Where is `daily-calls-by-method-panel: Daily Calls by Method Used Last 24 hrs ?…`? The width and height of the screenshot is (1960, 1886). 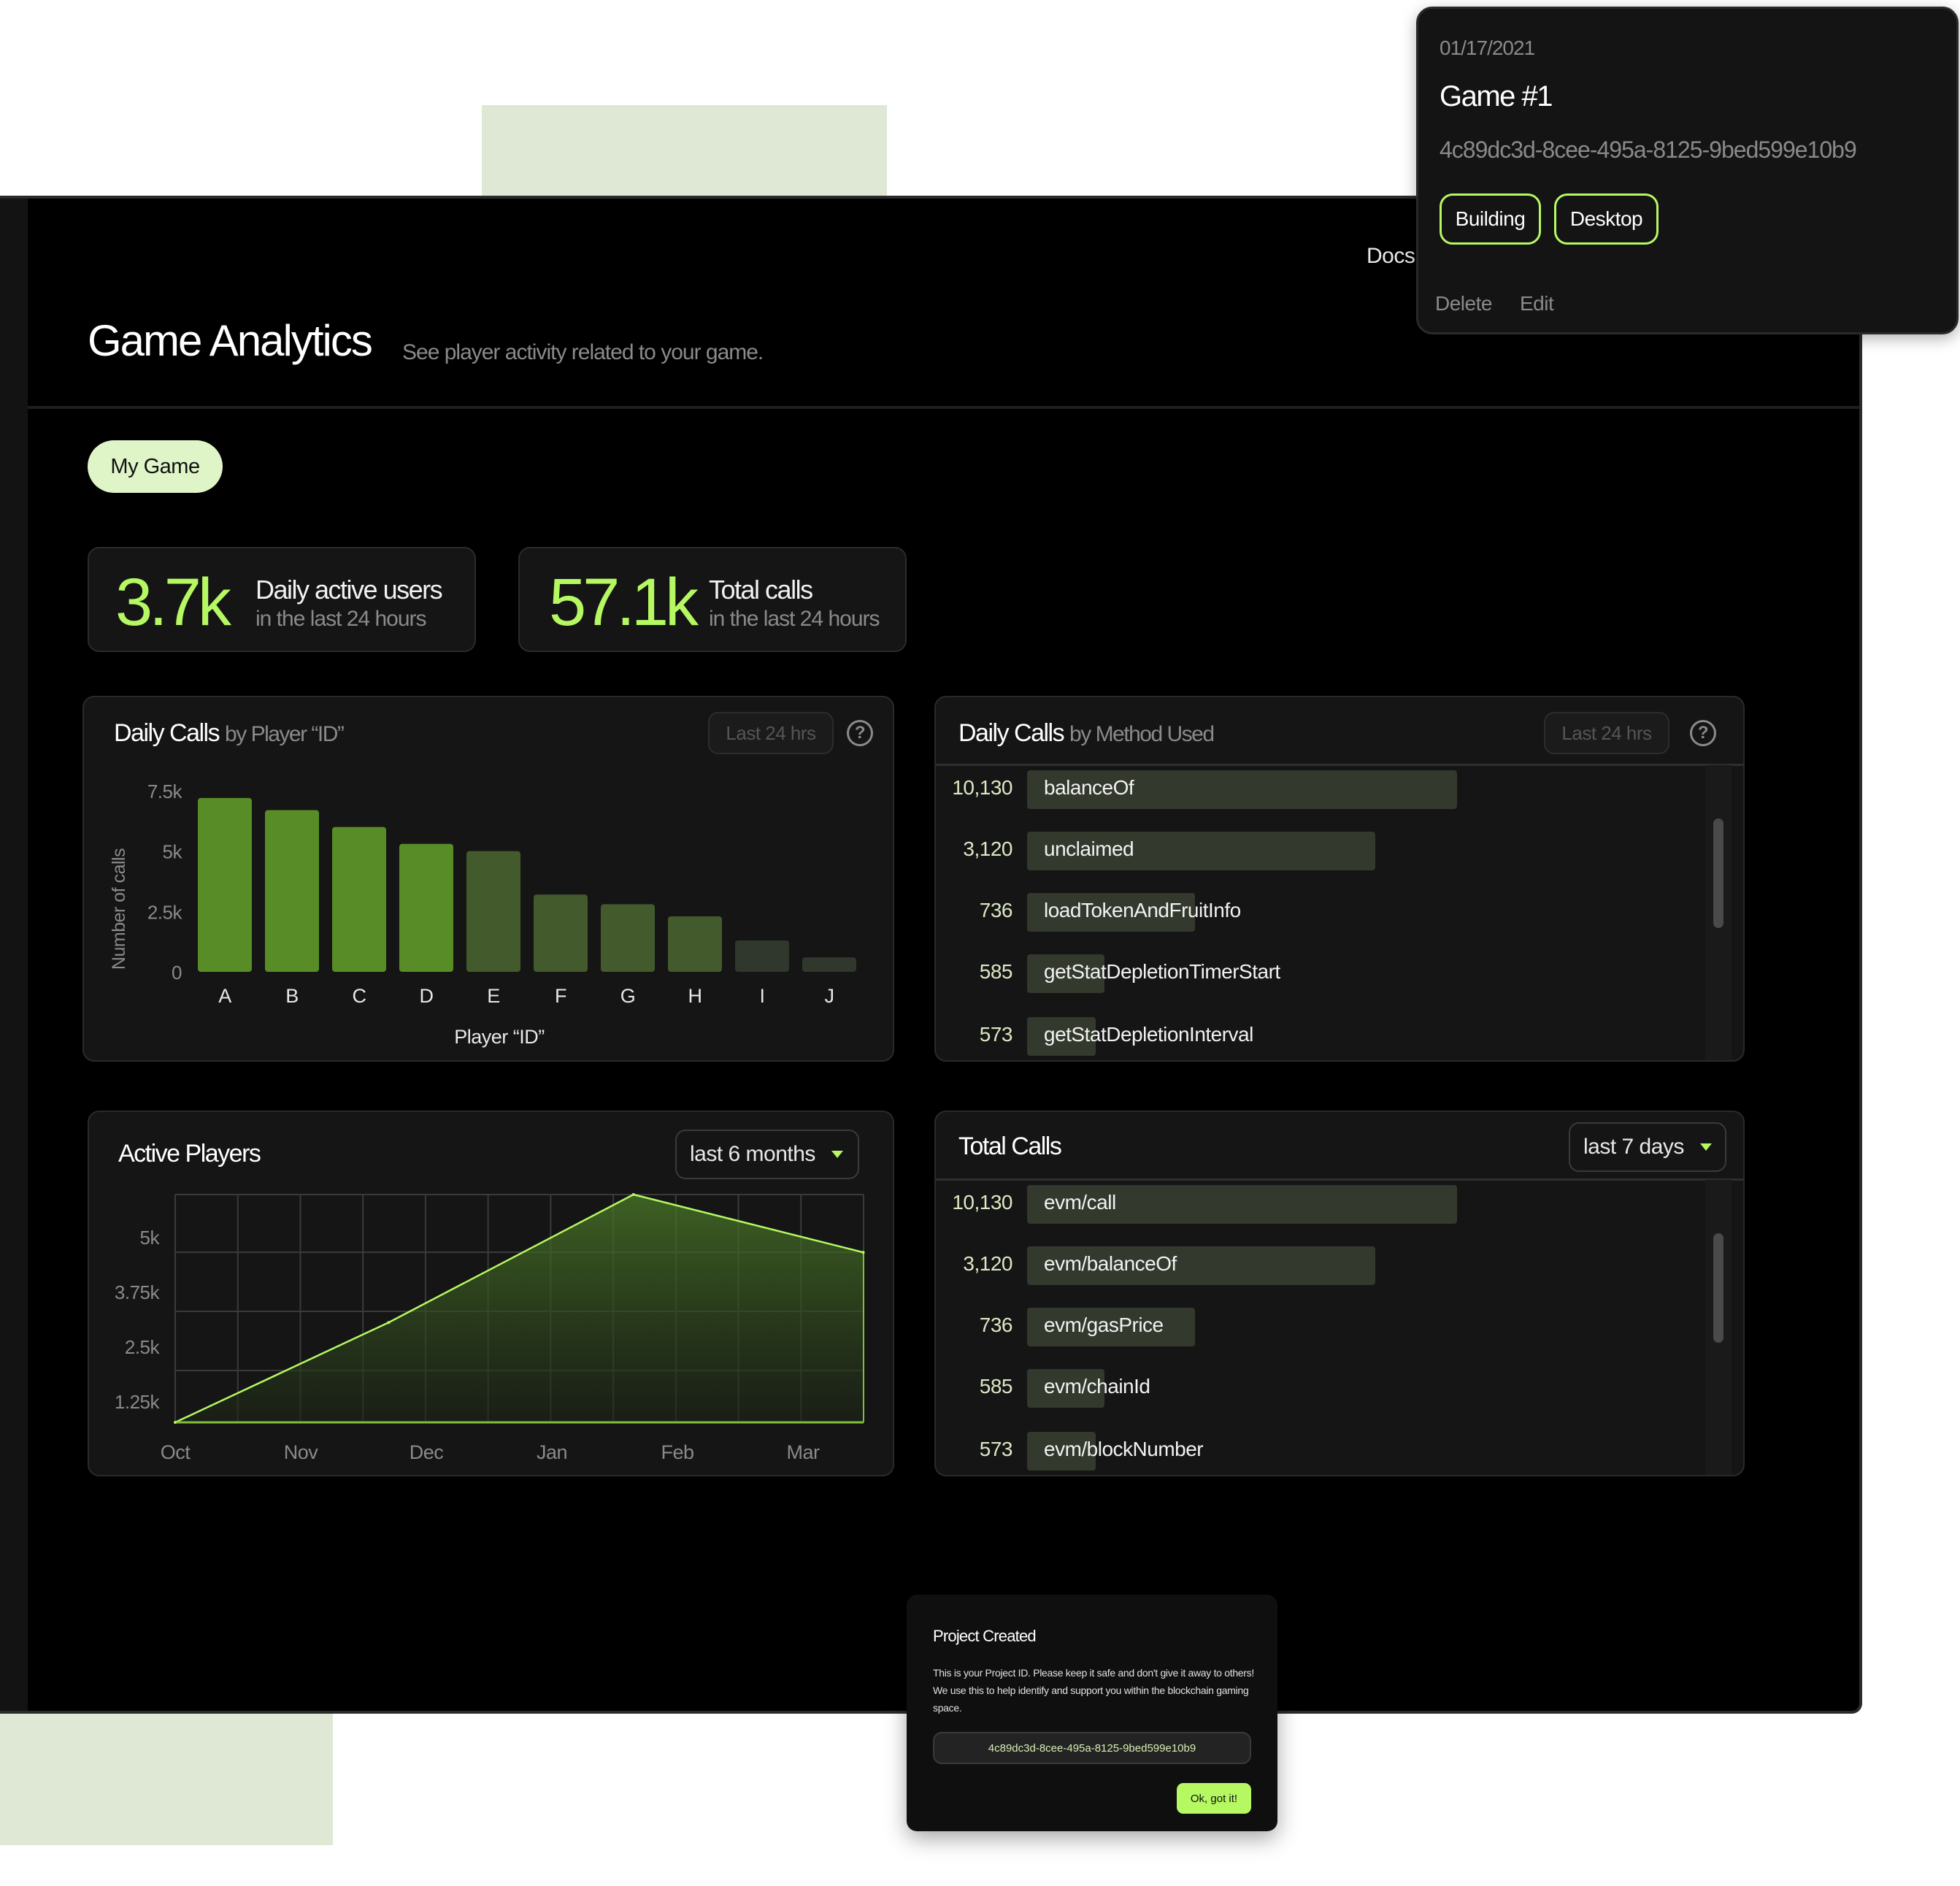
daily-calls-by-method-panel: Daily Calls by Method Used Last 24 hrs ?… is located at coordinates (1339, 879).